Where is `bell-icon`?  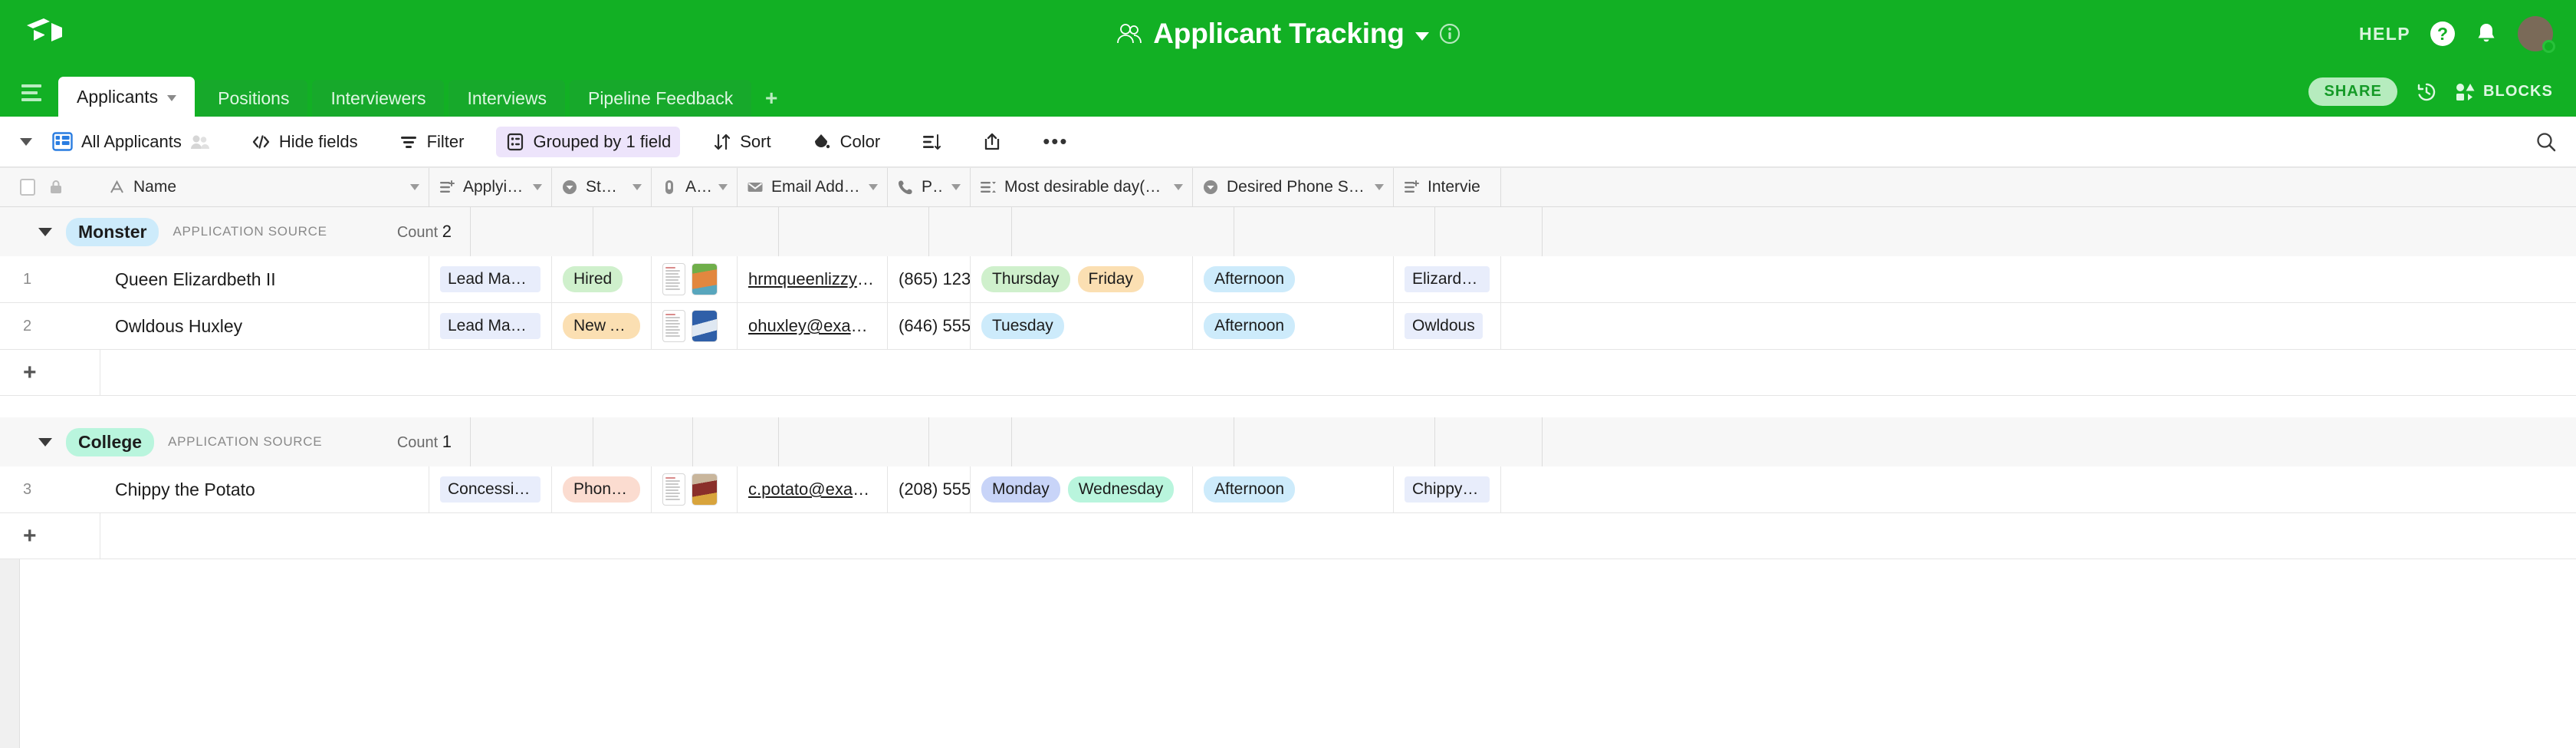
bell-icon is located at coordinates (2487, 33).